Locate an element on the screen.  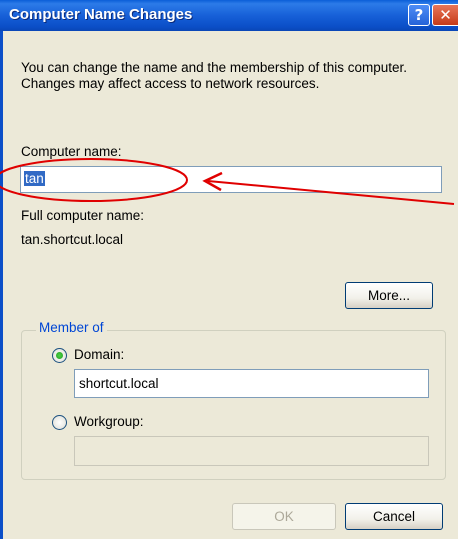
annotation-overlay is located at coordinates (227, 181).